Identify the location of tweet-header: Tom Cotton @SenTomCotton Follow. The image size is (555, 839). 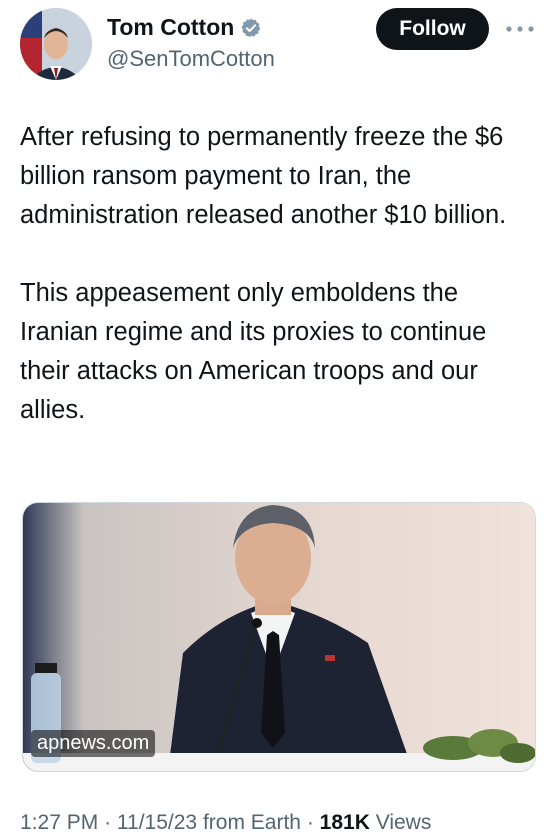
(277, 45).